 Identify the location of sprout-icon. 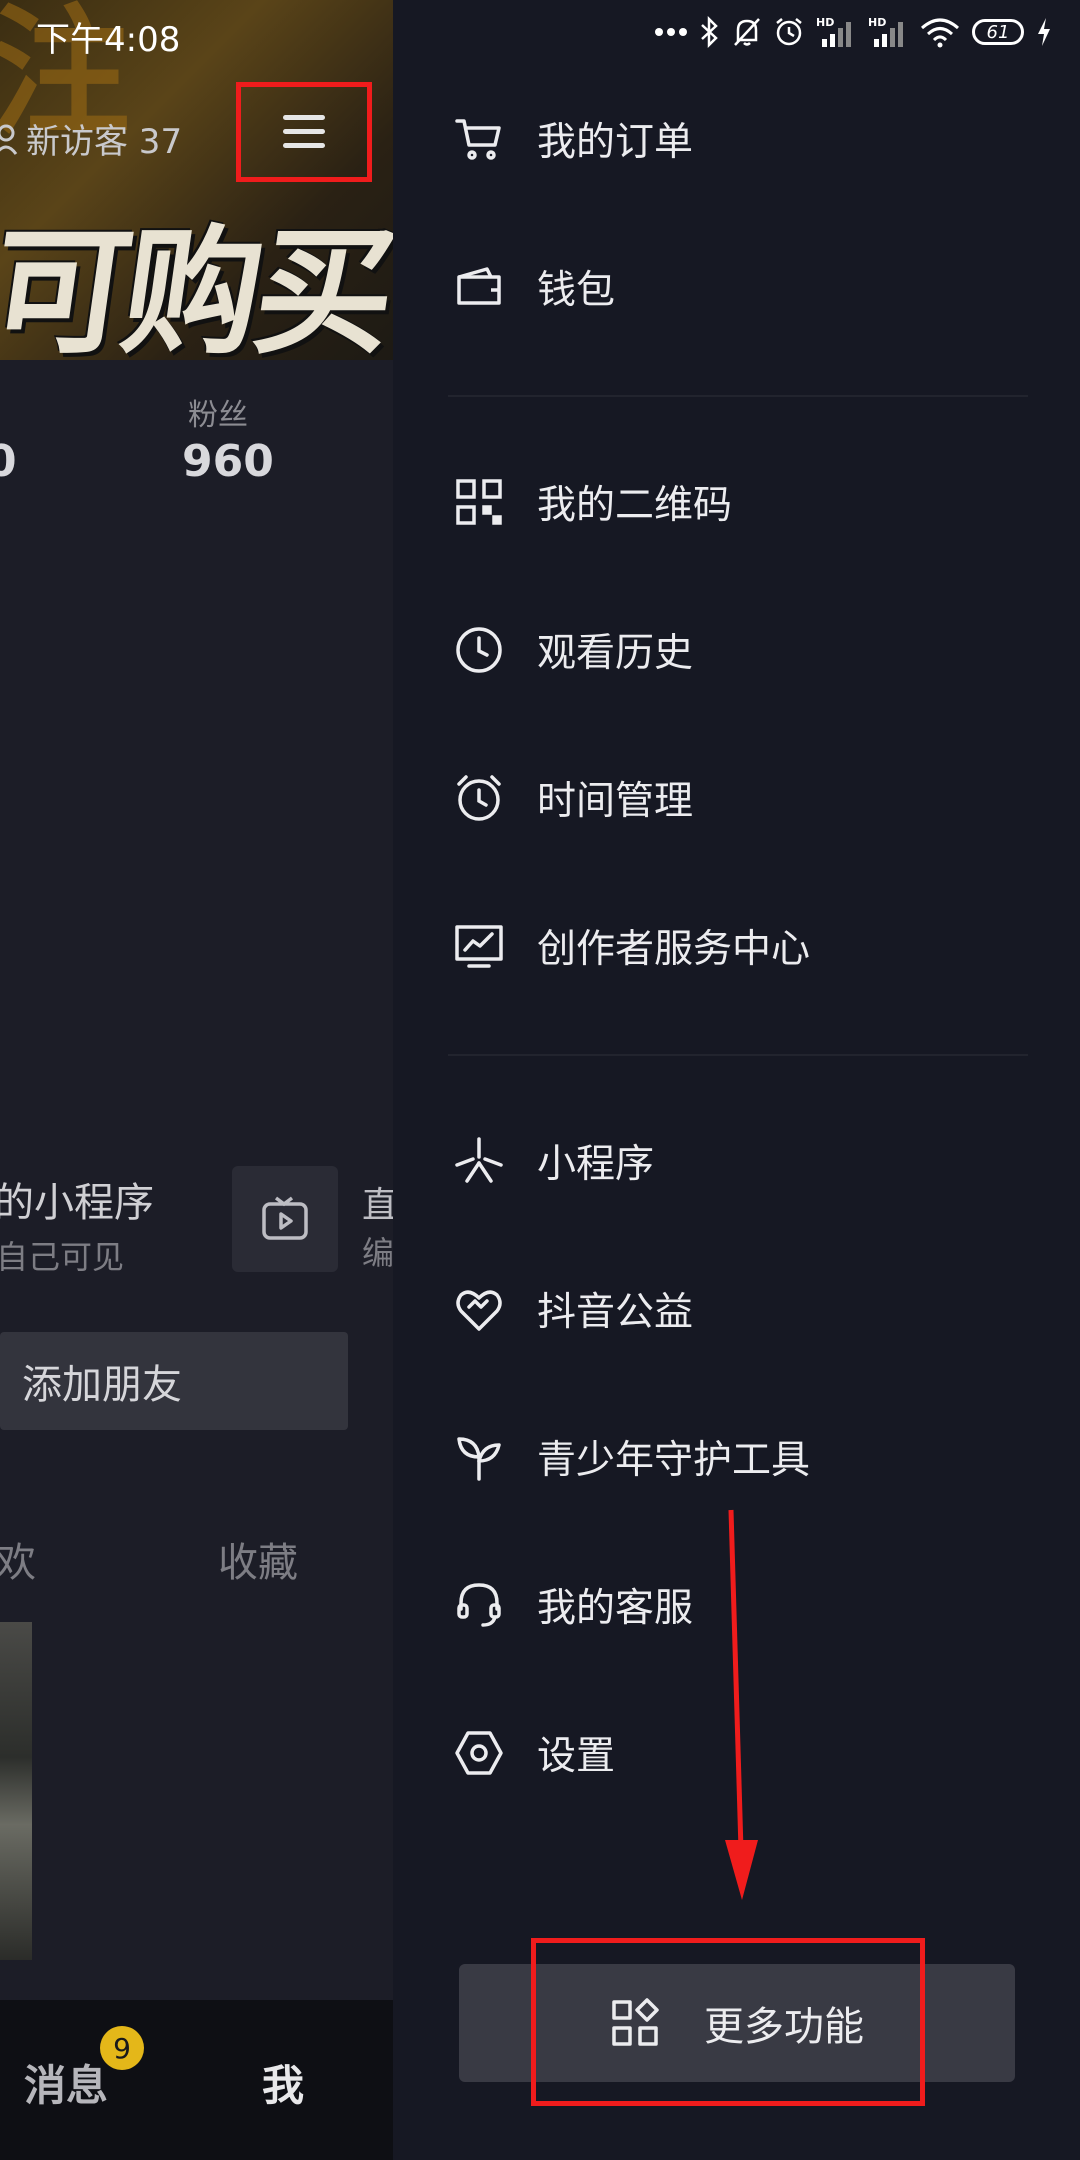
(479, 1457).